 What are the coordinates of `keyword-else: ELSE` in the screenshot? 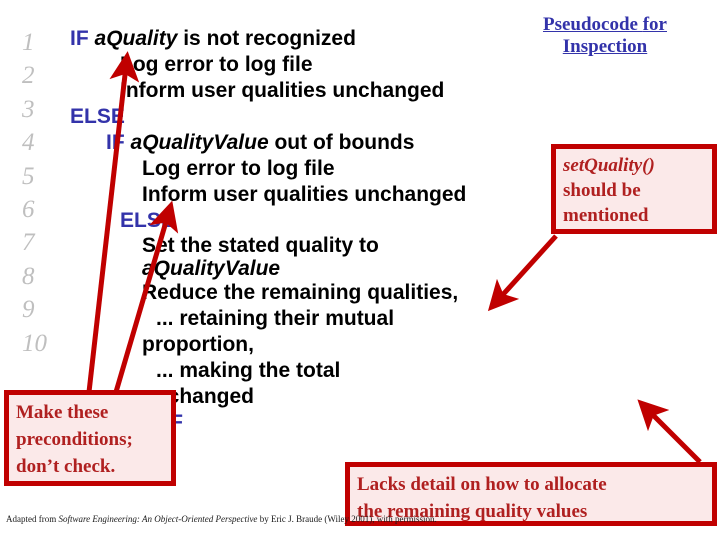 It's located at (97, 116).